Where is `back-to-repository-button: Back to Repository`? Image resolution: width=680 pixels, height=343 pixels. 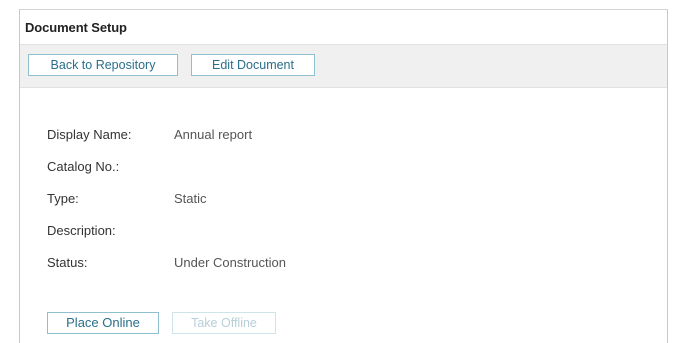 back-to-repository-button: Back to Repository is located at coordinates (103, 65).